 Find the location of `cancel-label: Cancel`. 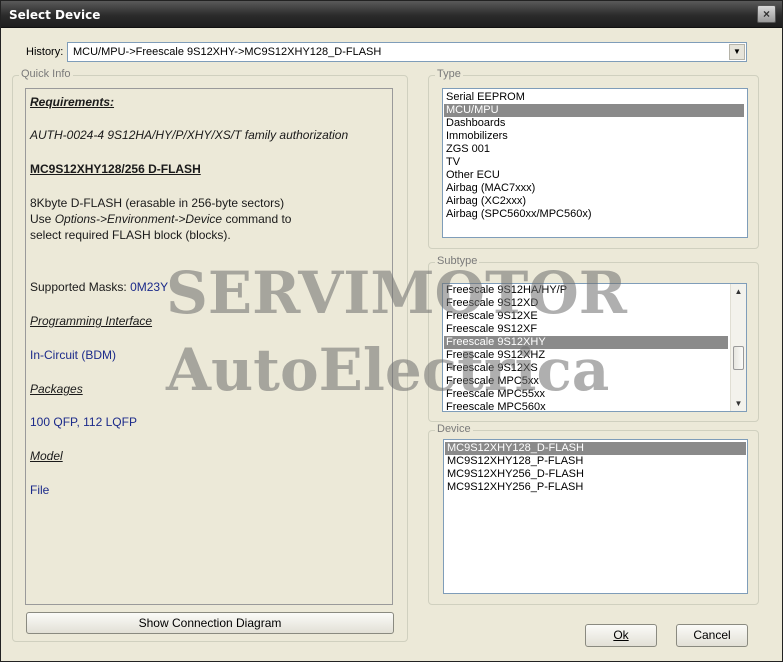

cancel-label: Cancel is located at coordinates (712, 635).